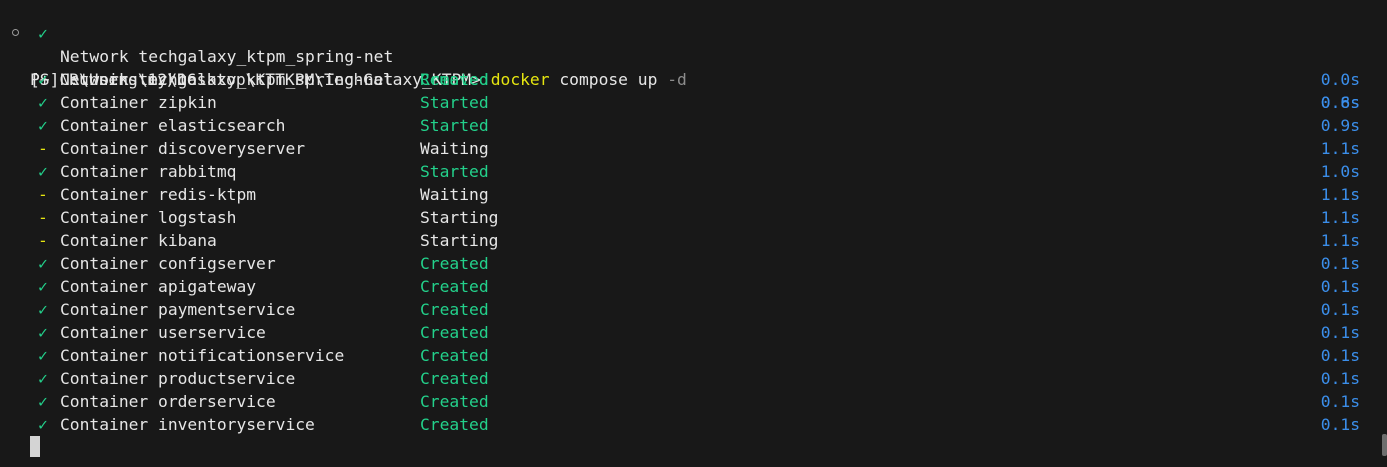 The image size is (1387, 467). What do you see at coordinates (35, 446) in the screenshot?
I see `terminal-cursor` at bounding box center [35, 446].